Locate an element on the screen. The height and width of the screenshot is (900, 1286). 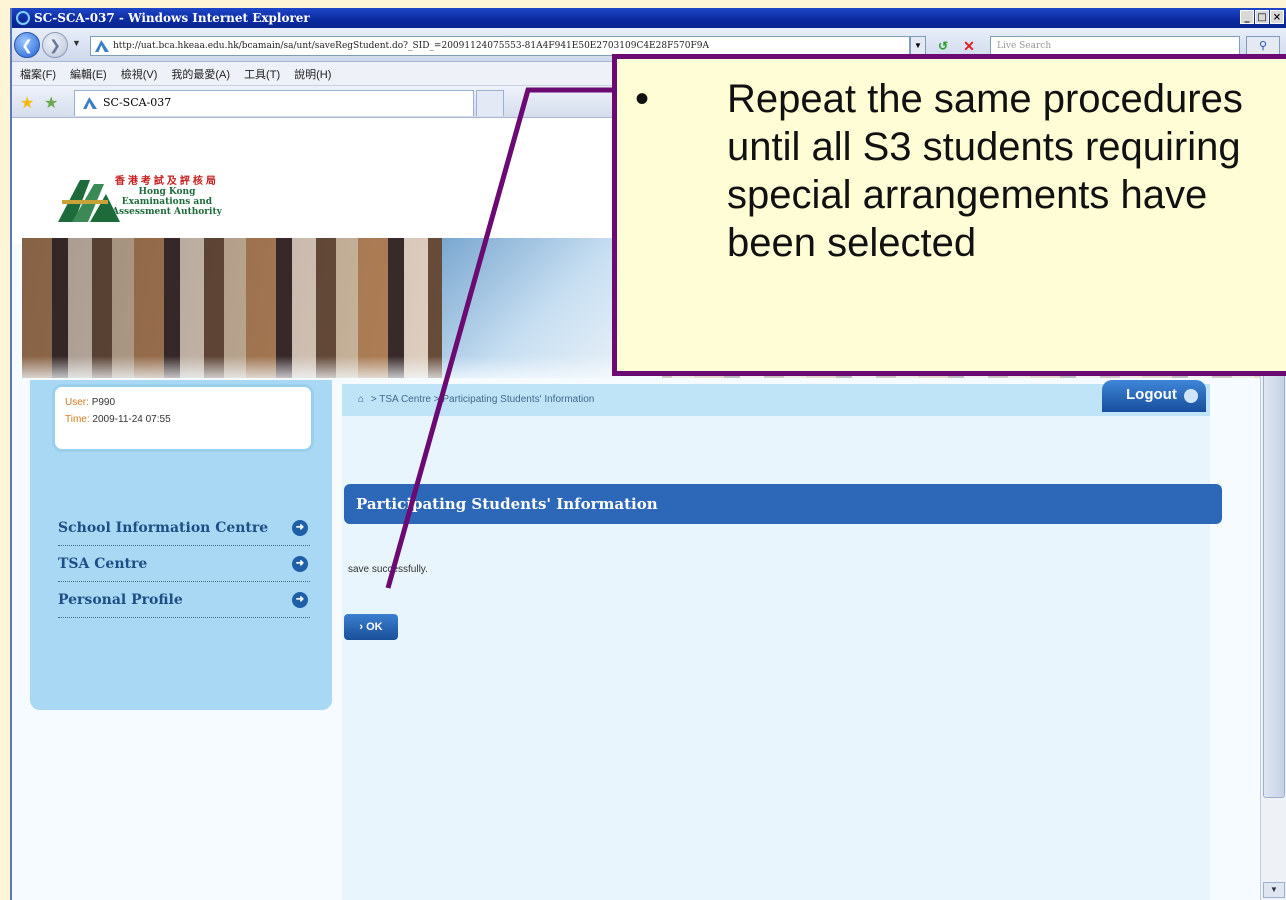
callout-line-4: been selected is located at coordinates (852, 243).